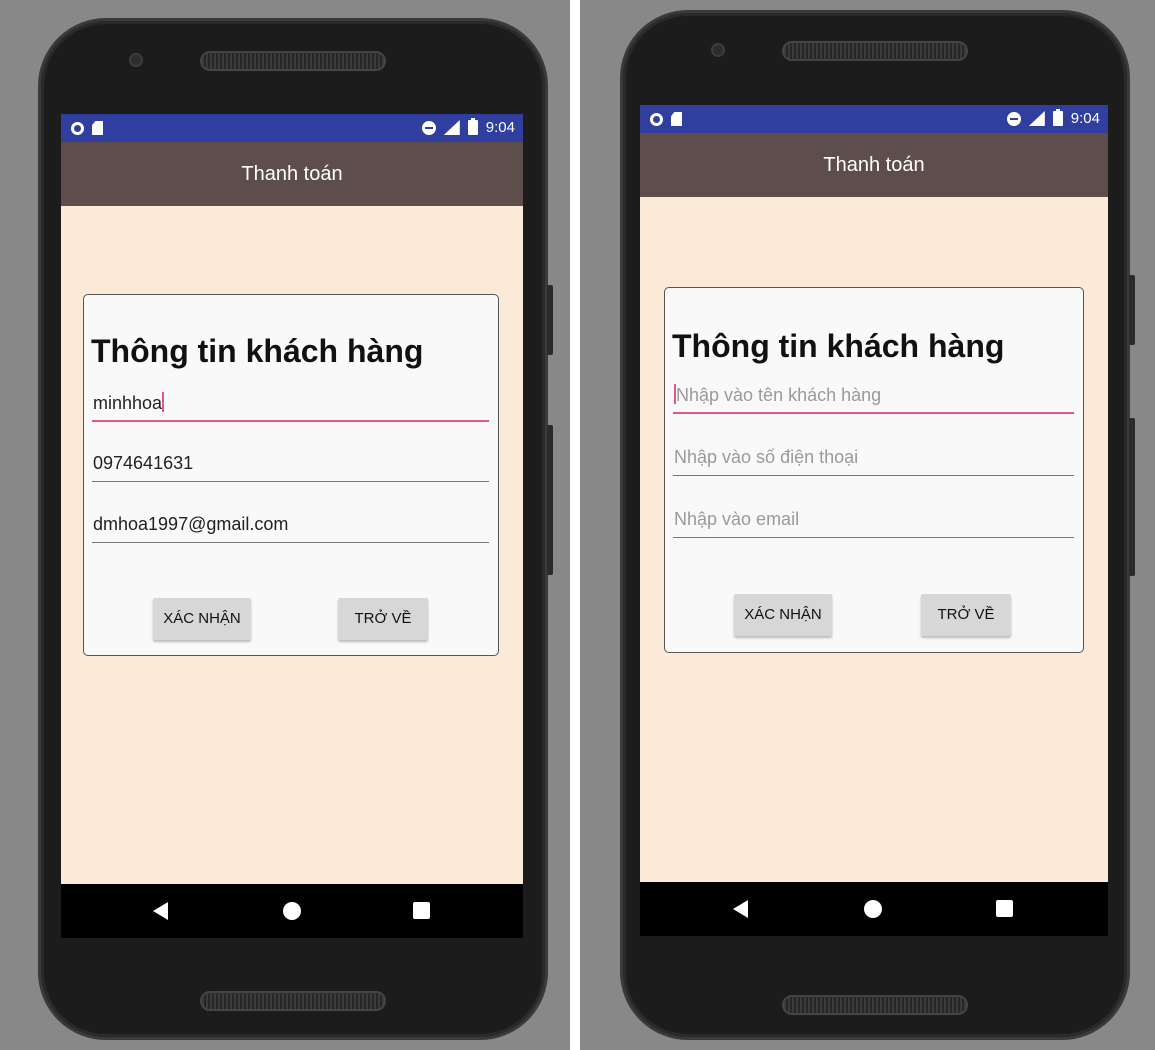  I want to click on name-field: Nhập vào tên khách hàng, so click(873, 397).